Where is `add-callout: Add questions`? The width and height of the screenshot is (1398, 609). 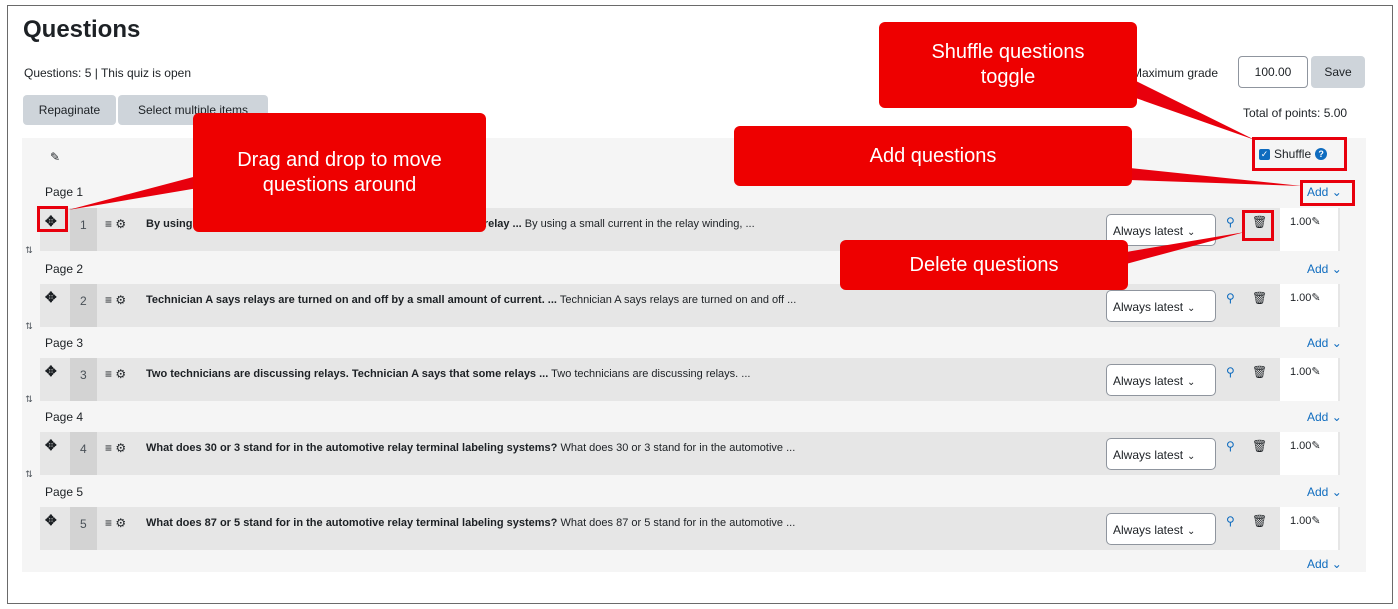
add-callout: Add questions is located at coordinates (933, 156).